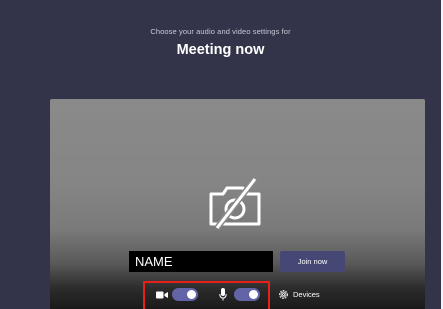 Image resolution: width=443 pixels, height=309 pixels. What do you see at coordinates (253, 294) in the screenshot?
I see `audio-toggle-knob` at bounding box center [253, 294].